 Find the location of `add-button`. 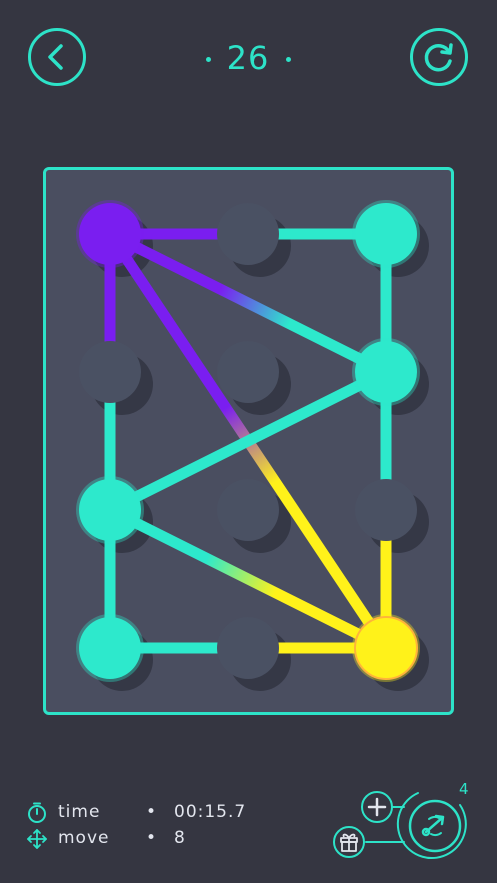

add-button is located at coordinates (377, 807).